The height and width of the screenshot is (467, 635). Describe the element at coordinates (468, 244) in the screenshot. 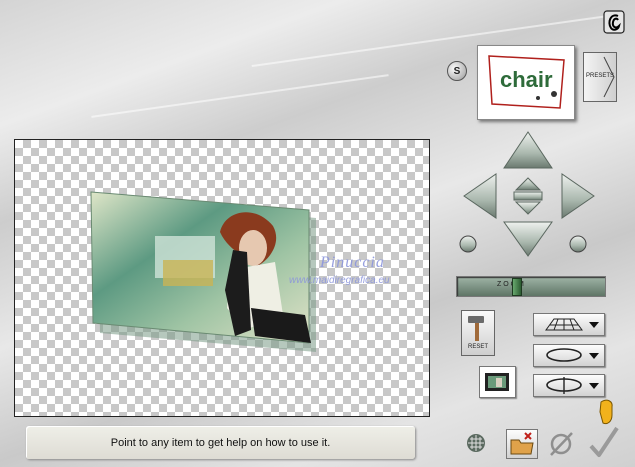

I see `rotate-left-icon` at that location.